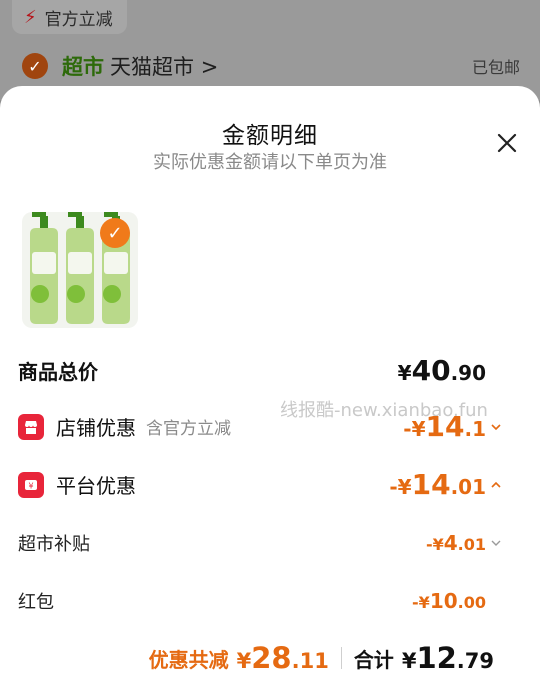 Image resolution: width=540 pixels, height=699 pixels. What do you see at coordinates (260, 370) in the screenshot?
I see `total-price-row: 商品总价 ¥ 40 .90` at bounding box center [260, 370].